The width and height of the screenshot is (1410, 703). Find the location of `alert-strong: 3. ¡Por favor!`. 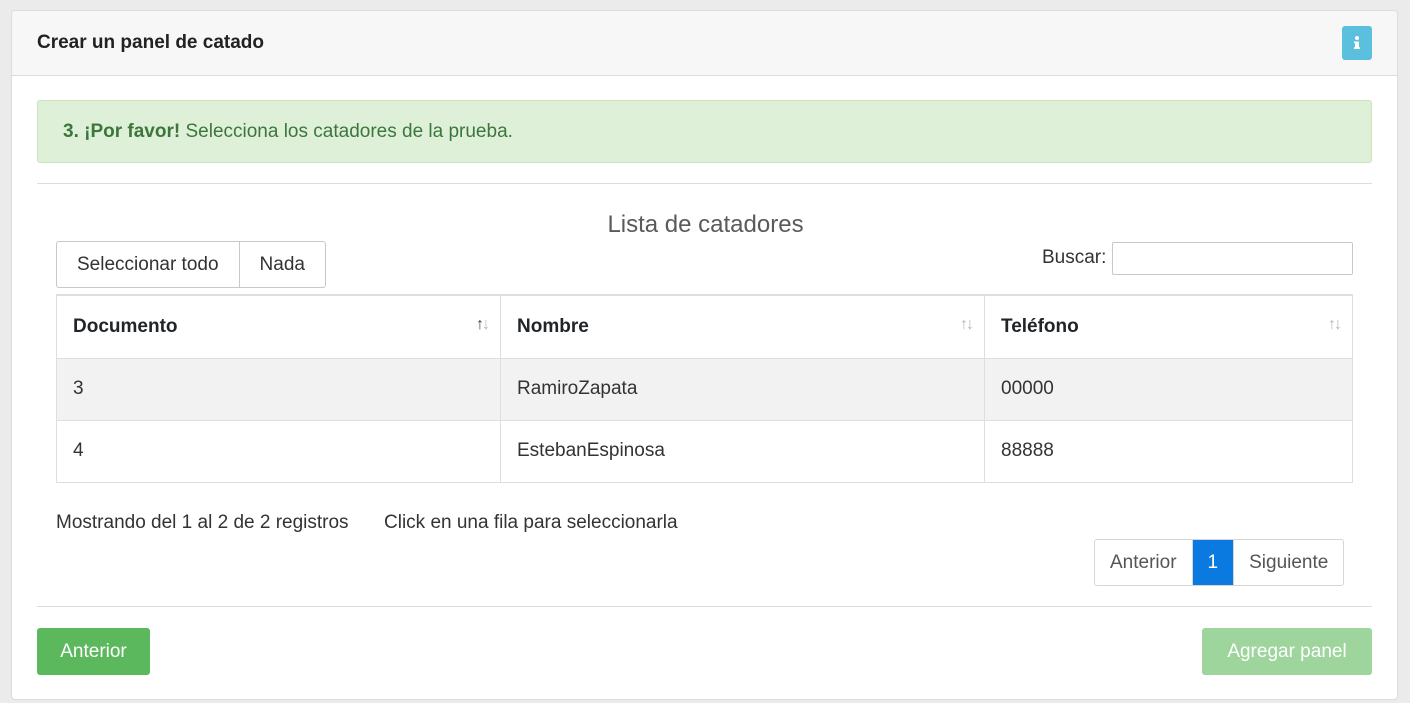

alert-strong: 3. ¡Por favor! is located at coordinates (122, 131).